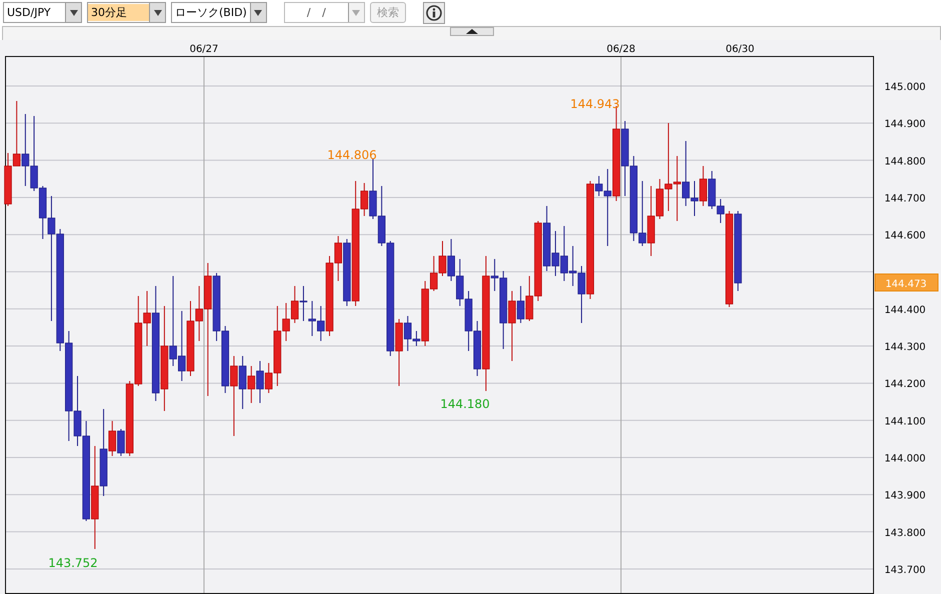 The height and width of the screenshot is (594, 941). What do you see at coordinates (324, 12) in the screenshot?
I see `date-field: / /` at bounding box center [324, 12].